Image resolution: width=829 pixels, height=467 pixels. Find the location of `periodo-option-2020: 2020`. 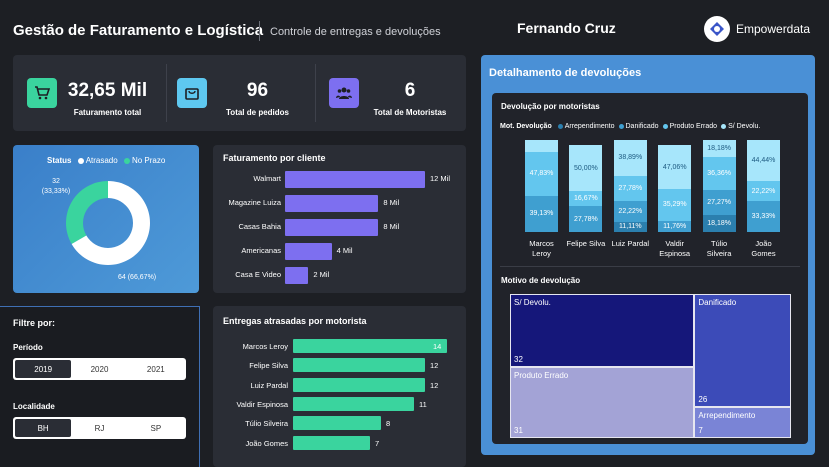

periodo-option-2020: 2020 is located at coordinates (99, 369).